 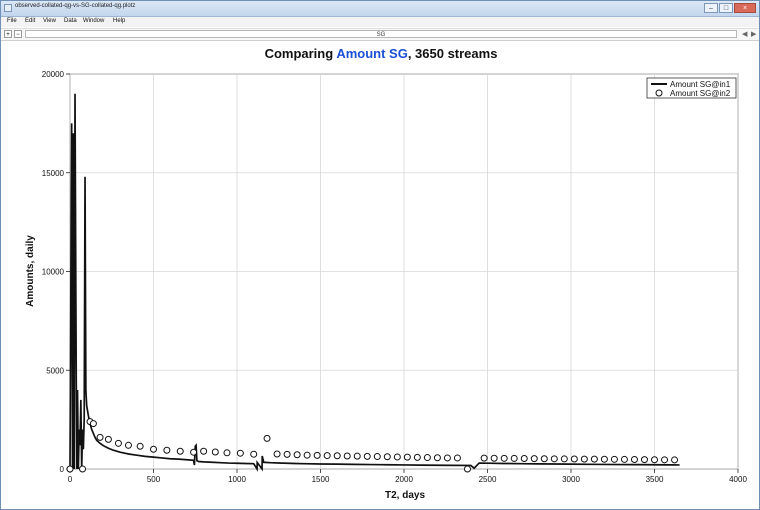 I want to click on x-tick-label: 2500, so click(x=488, y=479).